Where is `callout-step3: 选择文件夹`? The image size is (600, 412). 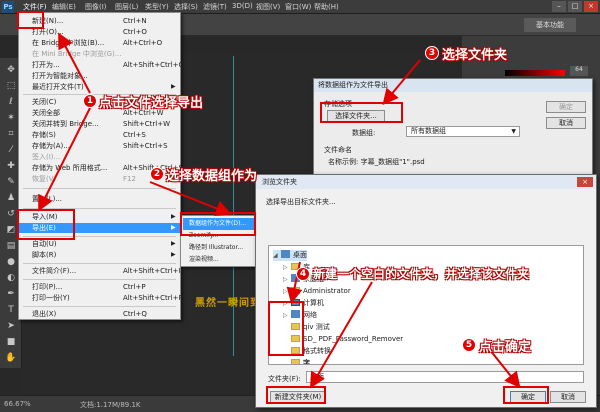
callout-step3: 选择文件夹 is located at coordinates (475, 55).